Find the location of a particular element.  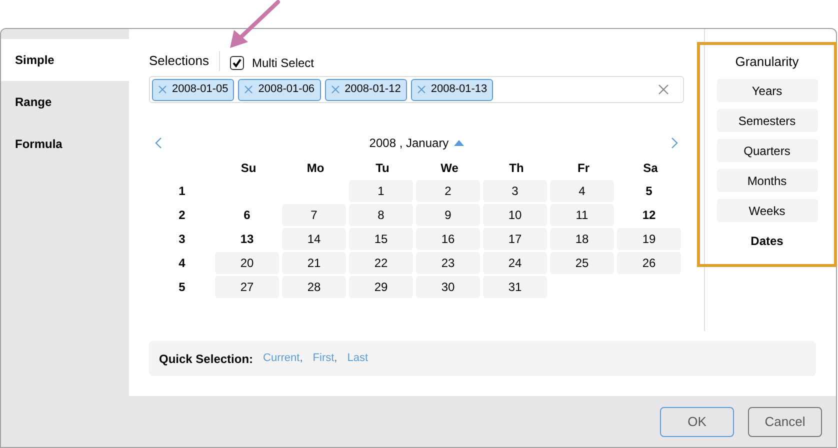

month-title: 2008 , January is located at coordinates (409, 143).